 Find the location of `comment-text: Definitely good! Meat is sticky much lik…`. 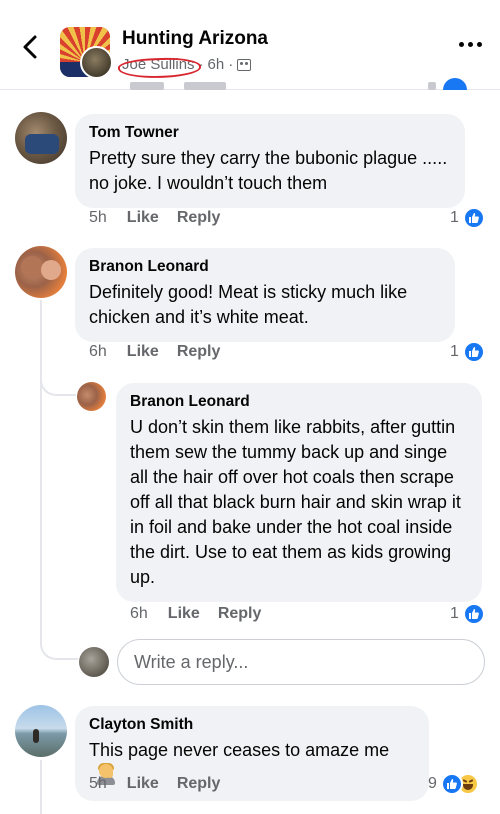

comment-text: Definitely good! Meat is sticky much lik… is located at coordinates (248, 304).